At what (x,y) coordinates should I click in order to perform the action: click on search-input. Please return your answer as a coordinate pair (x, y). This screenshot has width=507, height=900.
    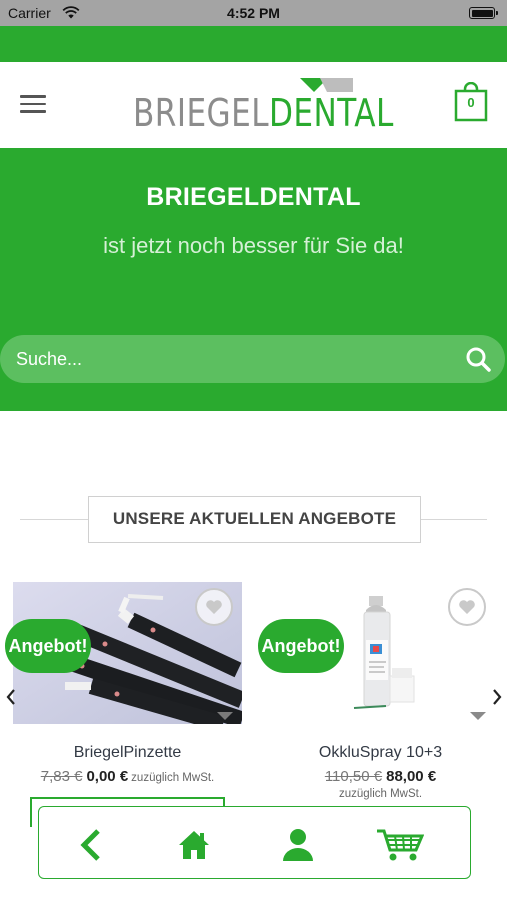
    Looking at the image, I should click on (231, 359).